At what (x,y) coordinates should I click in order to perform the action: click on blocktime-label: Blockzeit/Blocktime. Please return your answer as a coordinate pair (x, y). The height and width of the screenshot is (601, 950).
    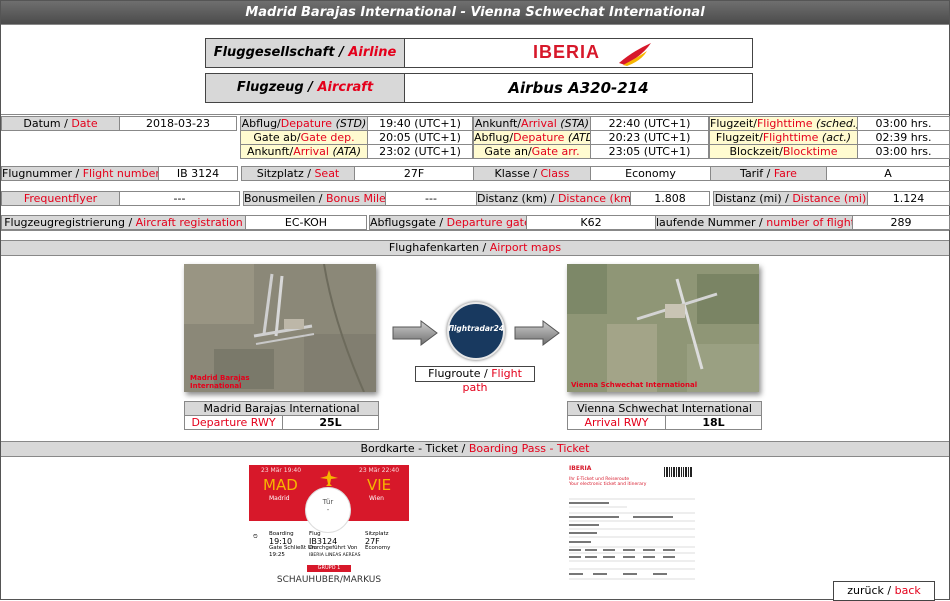
    Looking at the image, I should click on (783, 151).